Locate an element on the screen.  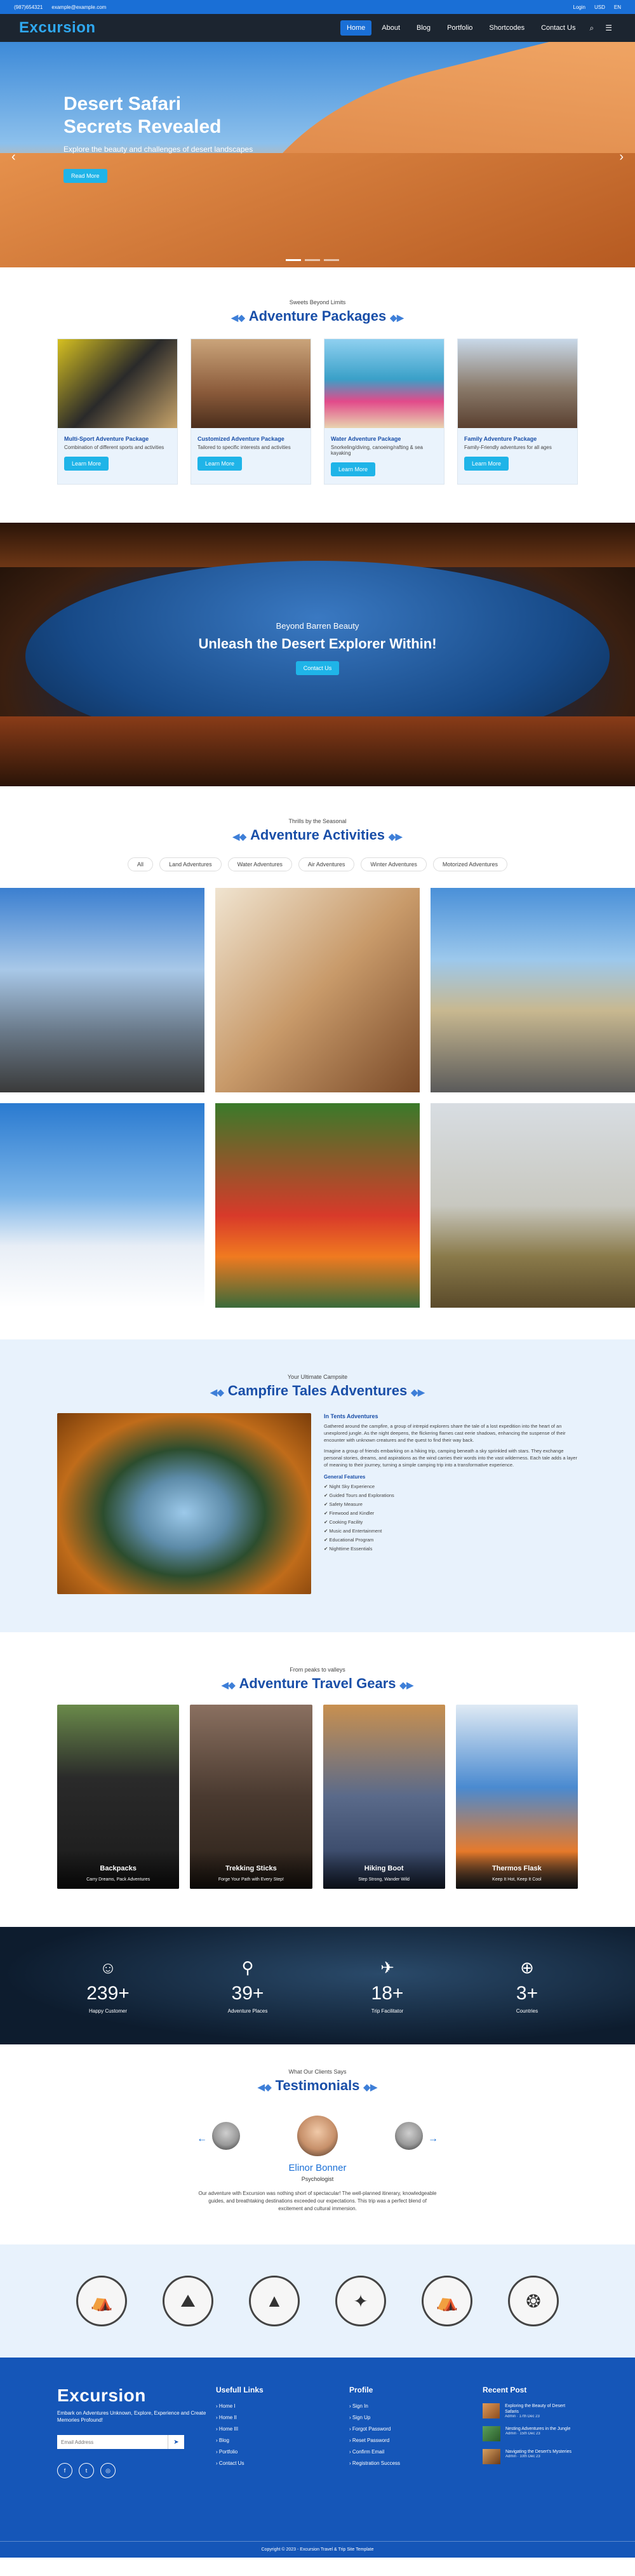
package-title: Water Adventure Package is located at coordinates (384, 439).